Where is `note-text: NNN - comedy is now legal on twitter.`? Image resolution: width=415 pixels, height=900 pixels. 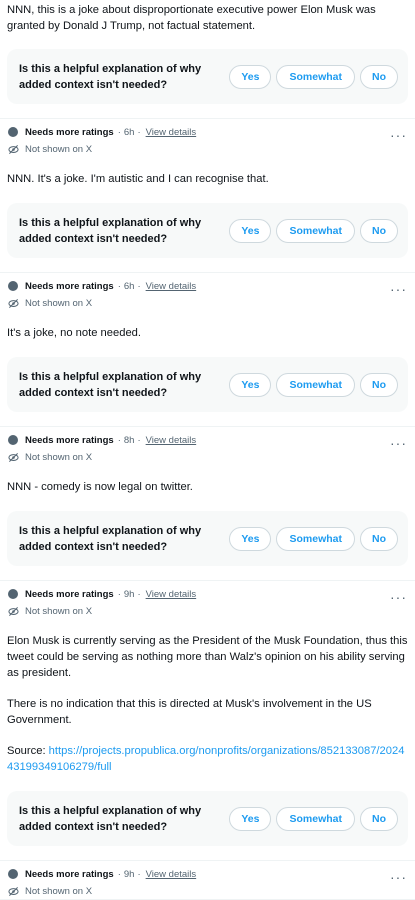 note-text: NNN - comedy is now legal on twitter. is located at coordinates (100, 487).